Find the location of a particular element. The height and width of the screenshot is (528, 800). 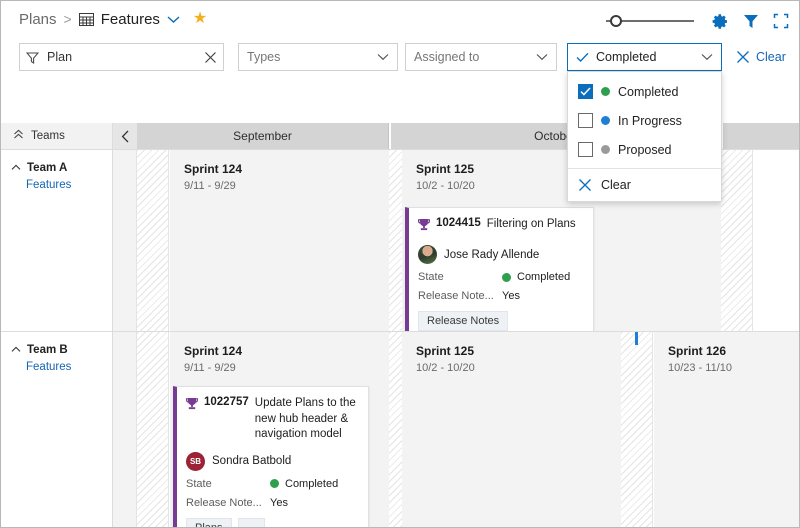

card-assignee: SB Sondra Batbold is located at coordinates (272, 461).